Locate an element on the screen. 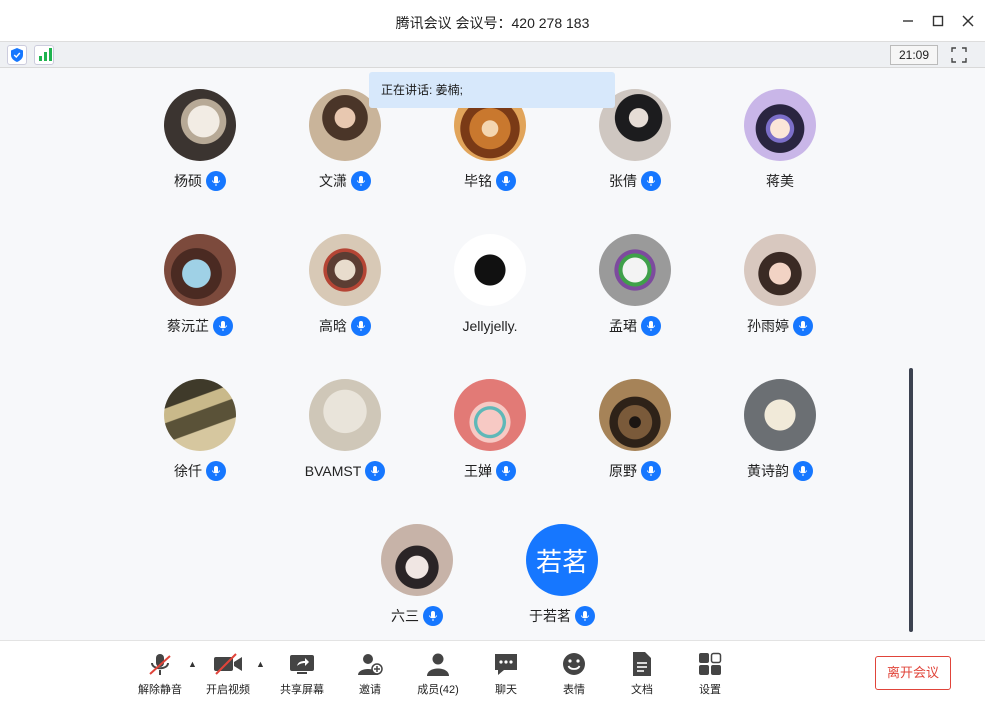 Image resolution: width=985 pixels, height=705 pixels. participant-name: 六三 is located at coordinates (405, 616).